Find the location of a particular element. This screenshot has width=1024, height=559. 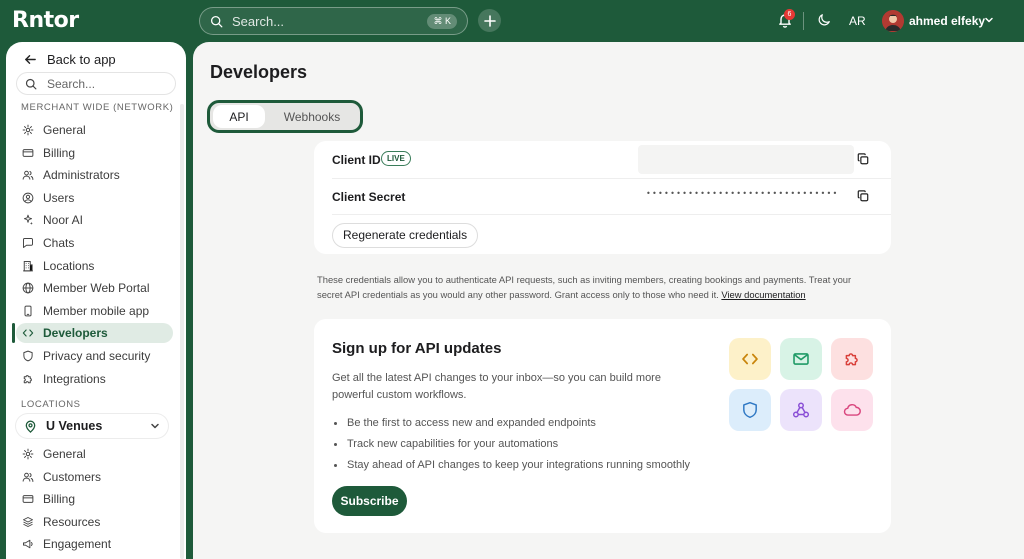

sidebar-item-chats: Chats is located at coordinates (94, 243).